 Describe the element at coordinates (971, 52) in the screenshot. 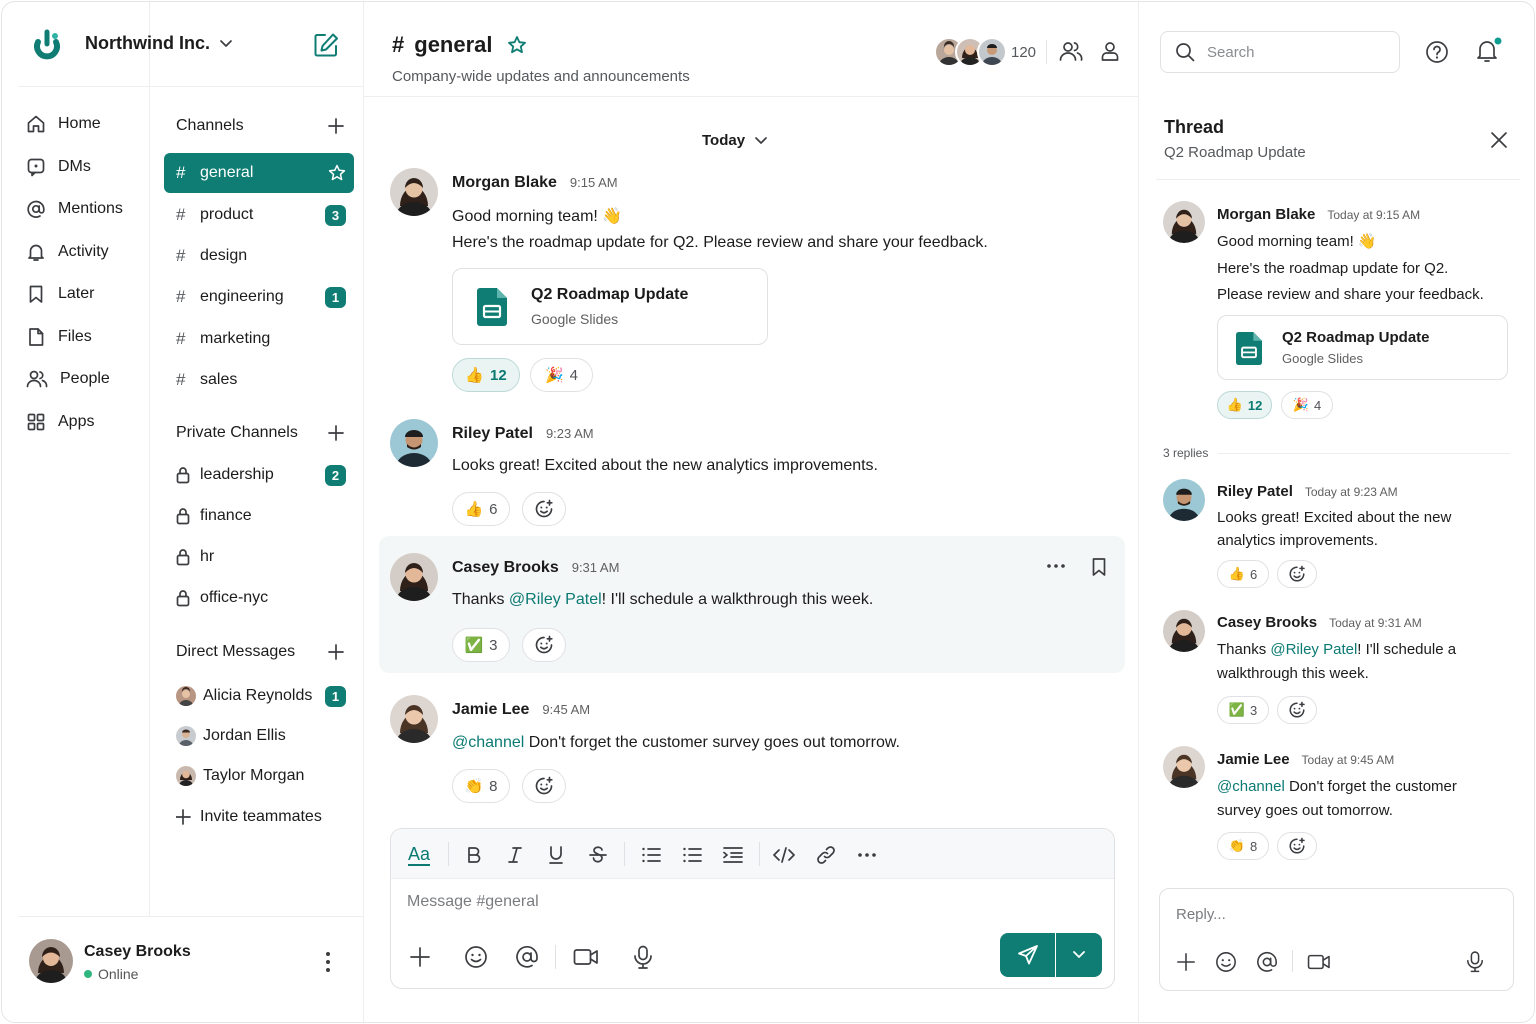

I see `member-avatars` at that location.